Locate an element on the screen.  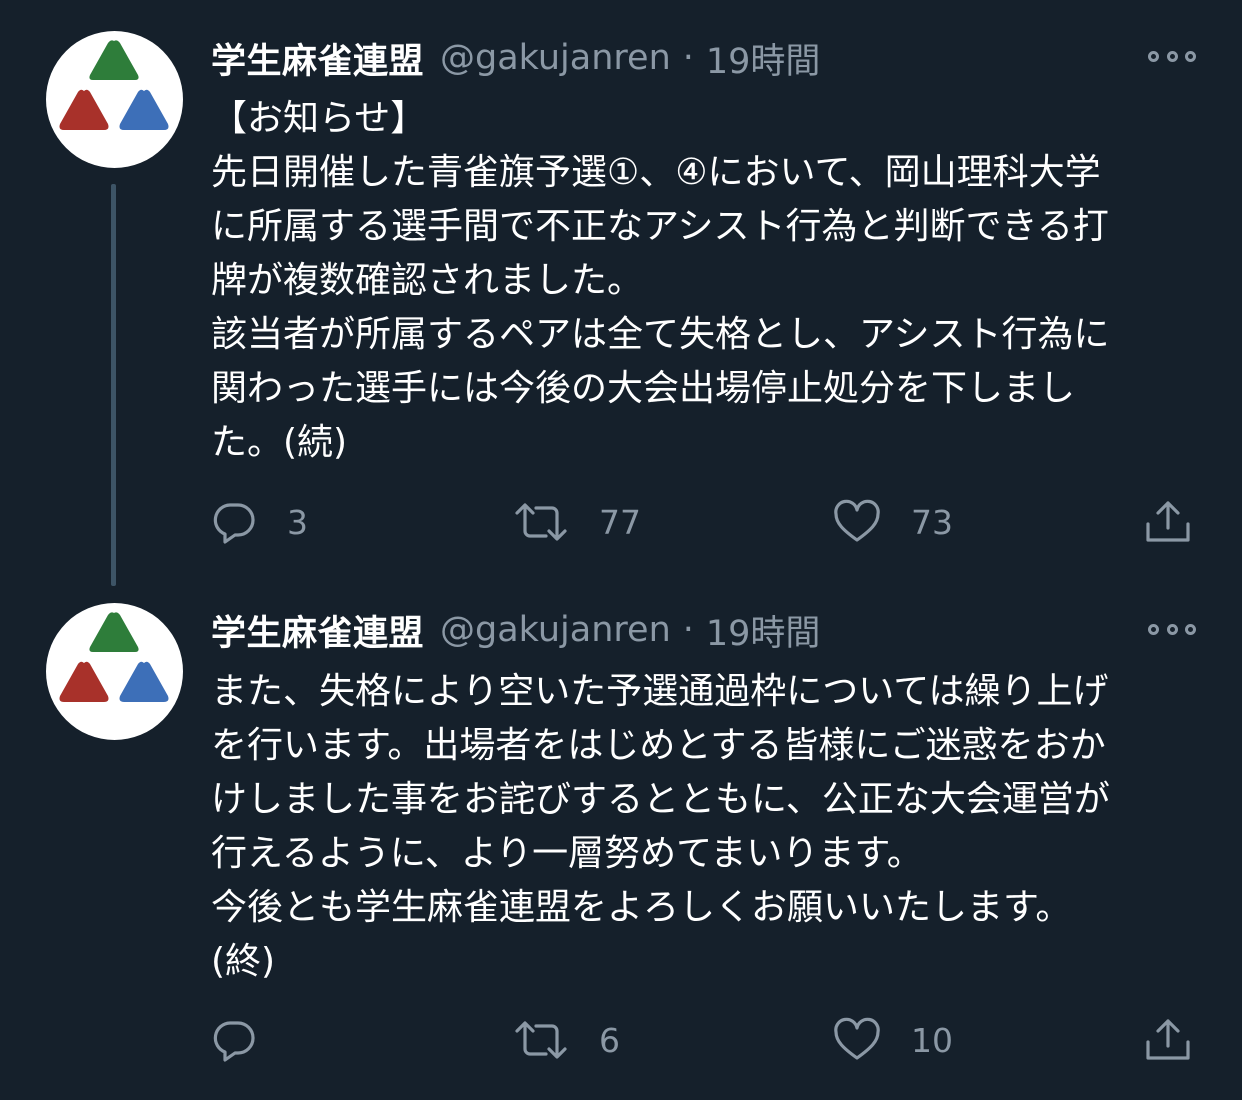
tweet-text-line: に所属する選手間で不正なアシスト行為と判断できる打 is located at coordinates (660, 226).